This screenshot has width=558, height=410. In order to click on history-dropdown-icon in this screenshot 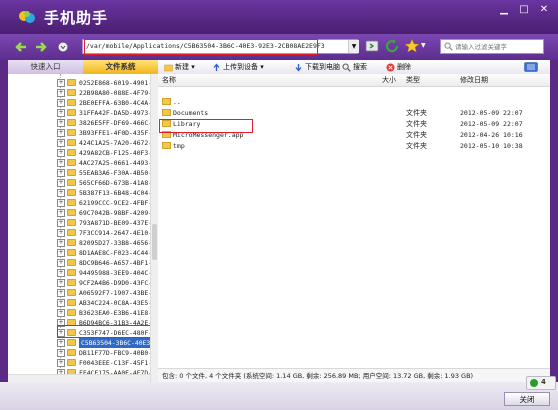, I will do `click(63, 47)`.